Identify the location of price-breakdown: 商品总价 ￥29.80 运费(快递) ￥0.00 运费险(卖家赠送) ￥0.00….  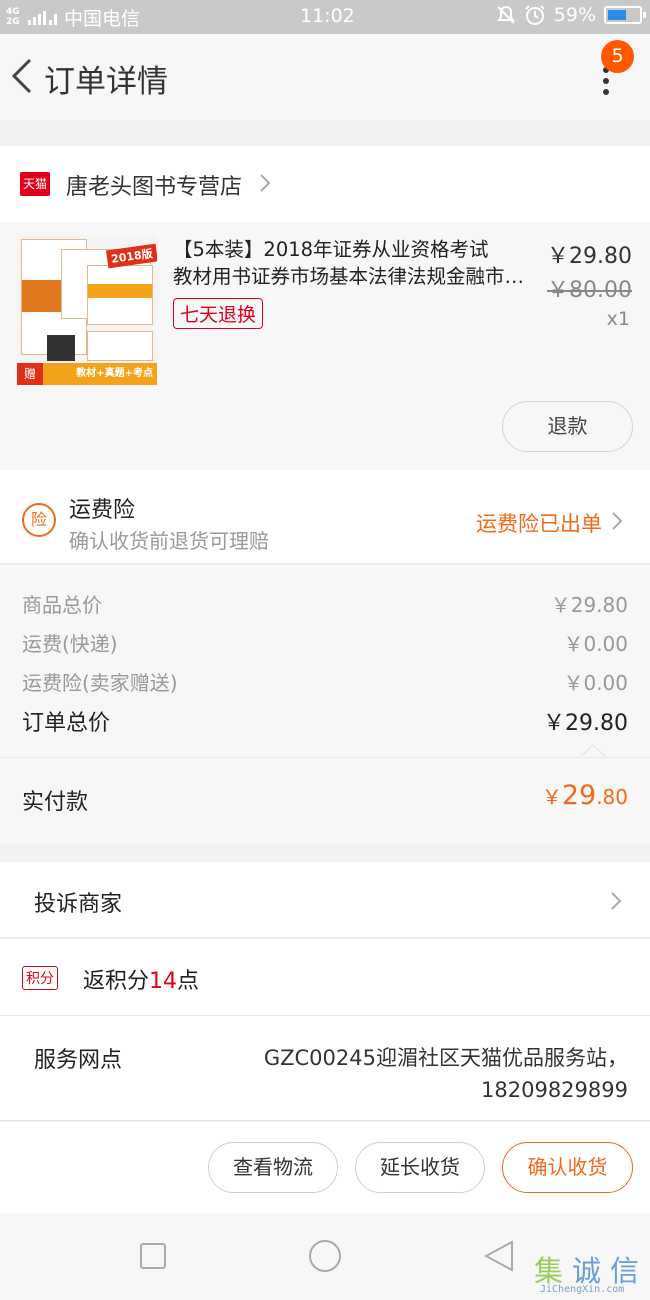
(325, 661).